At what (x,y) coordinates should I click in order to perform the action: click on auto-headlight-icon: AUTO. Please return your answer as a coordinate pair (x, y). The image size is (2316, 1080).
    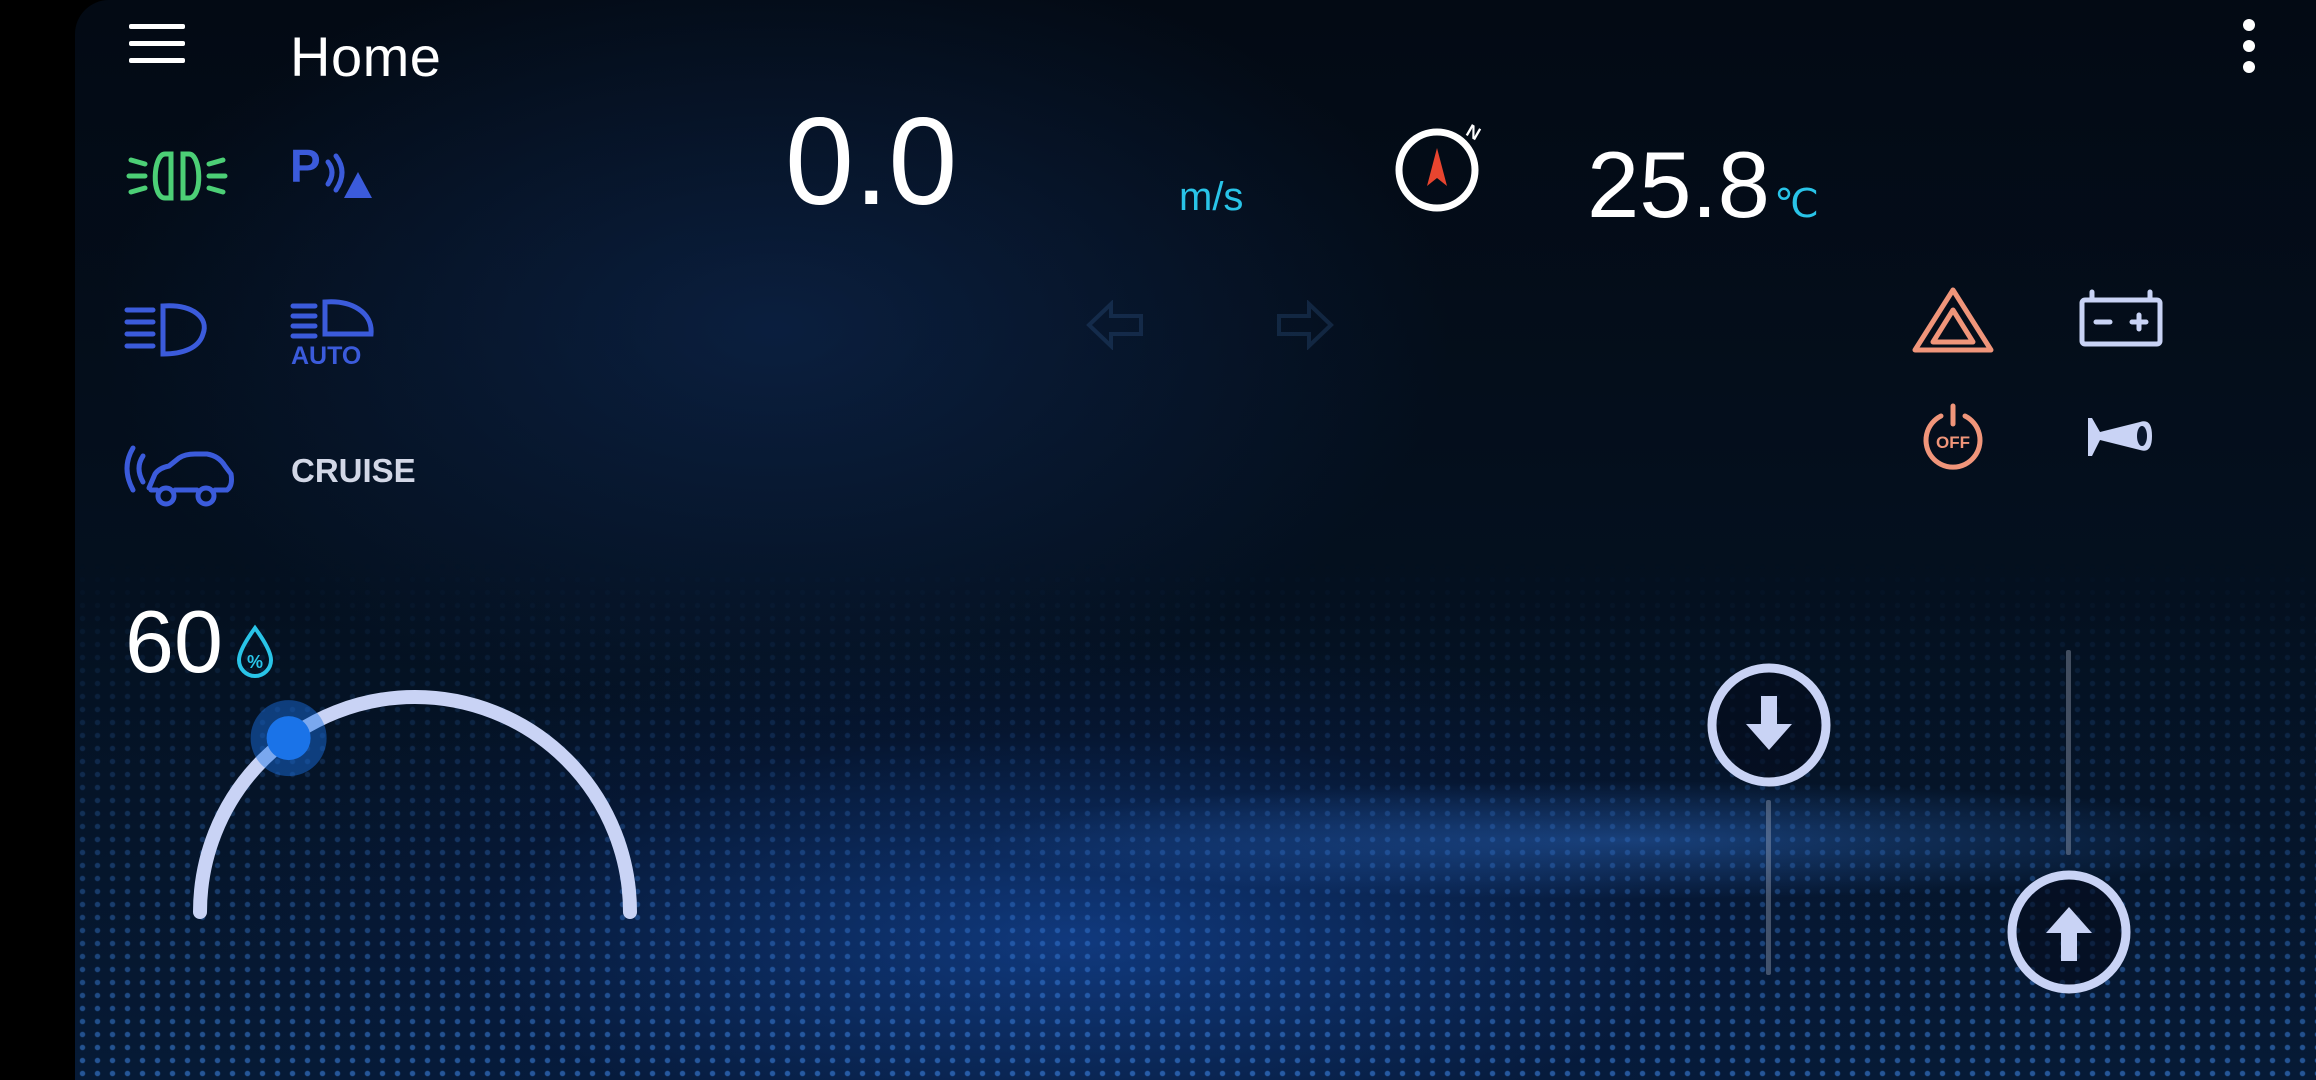
    Looking at the image, I should click on (332, 333).